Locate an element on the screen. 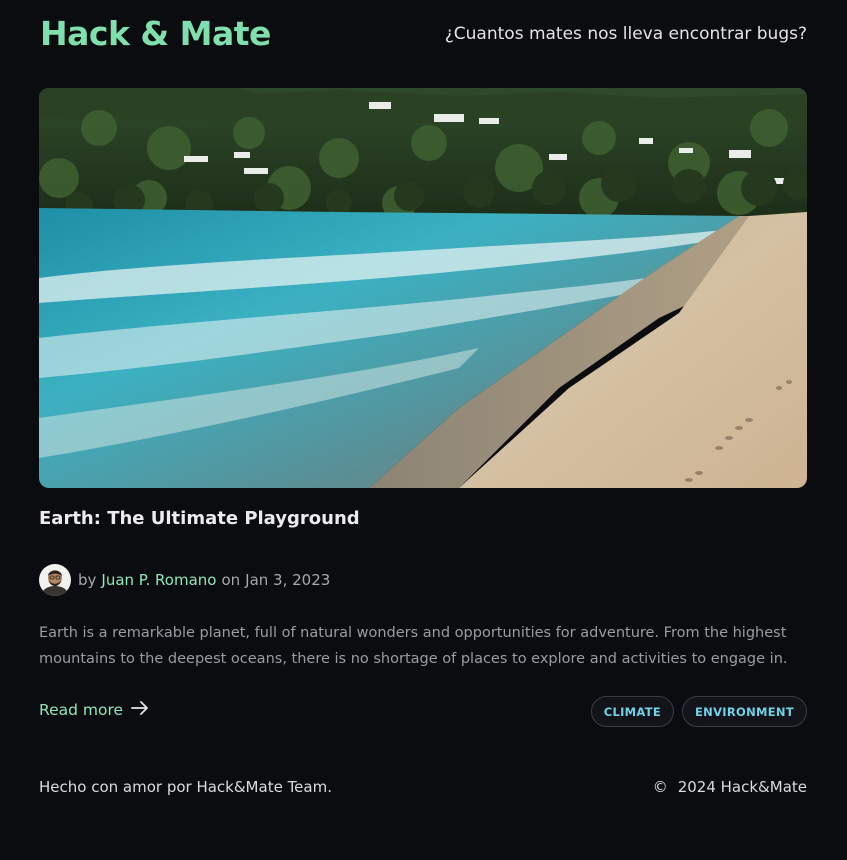 Image resolution: width=847 pixels, height=860 pixels. copyright-symbol: © is located at coordinates (660, 787).